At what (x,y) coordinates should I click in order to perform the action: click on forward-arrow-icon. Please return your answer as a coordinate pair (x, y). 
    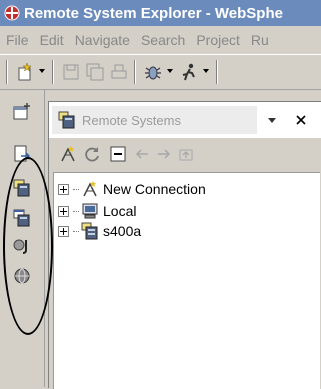
    Looking at the image, I should click on (164, 154).